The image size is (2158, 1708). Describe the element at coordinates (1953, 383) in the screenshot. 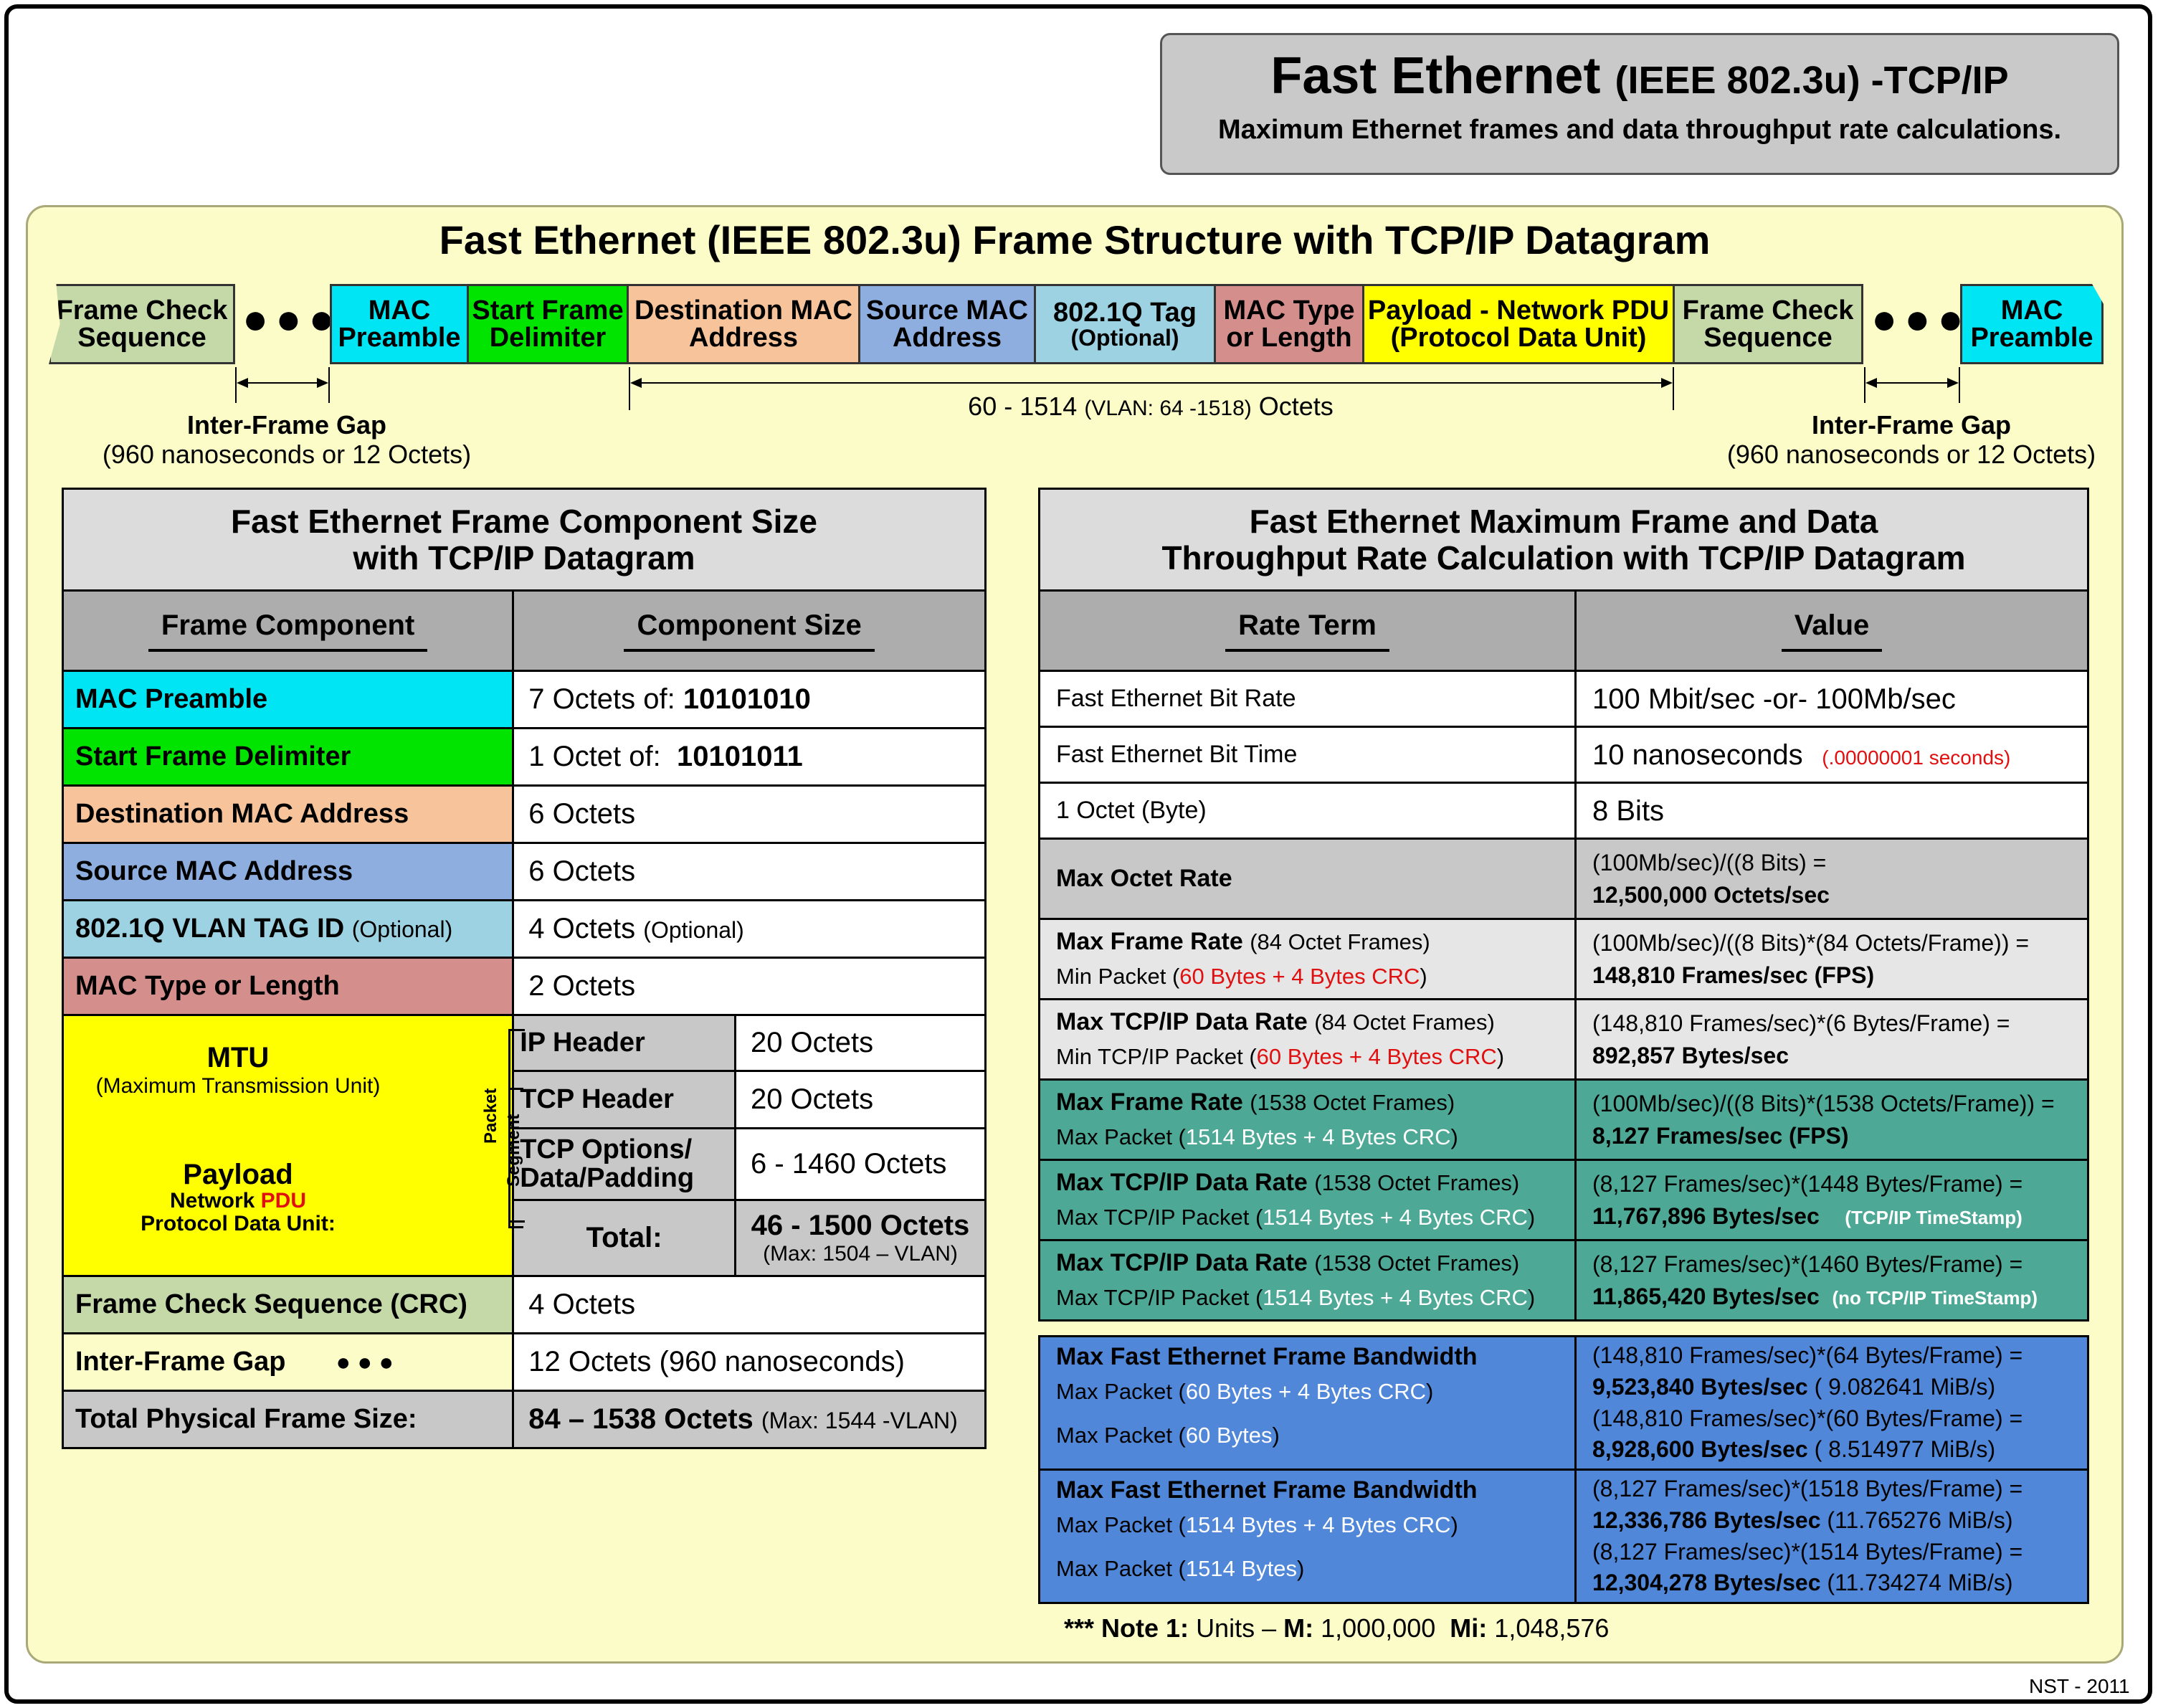

I see `ifg-right-arrow-end` at that location.